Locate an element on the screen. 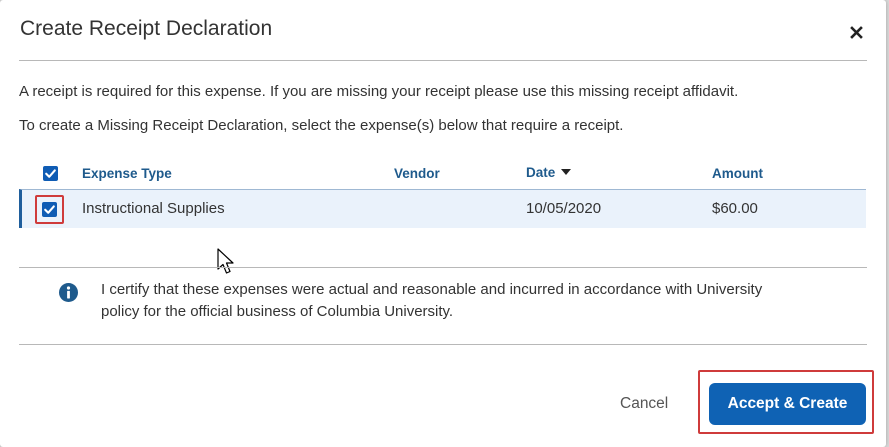 The width and height of the screenshot is (889, 447). header-divider is located at coordinates (443, 60).